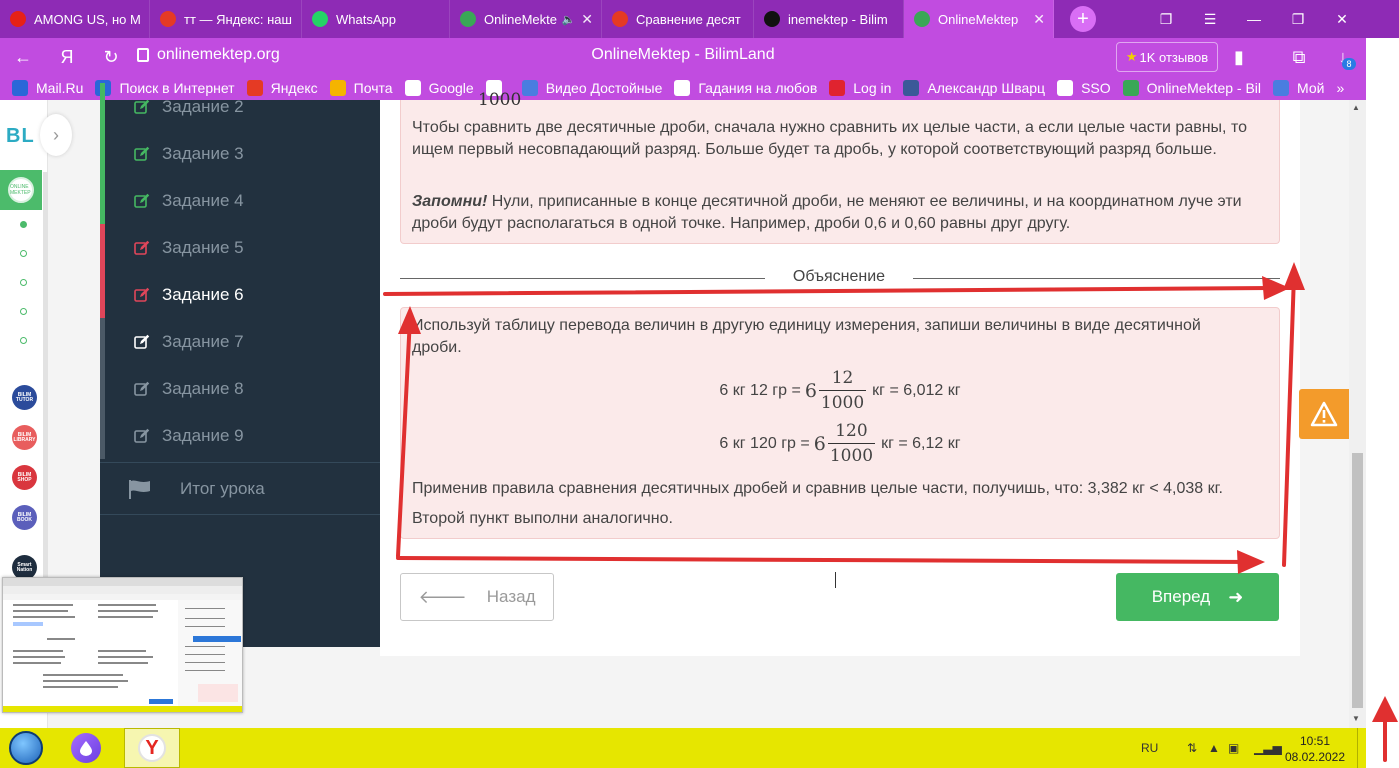  What do you see at coordinates (979, 19) in the screenshot?
I see `browser-tab: OnlineMektep ✕` at bounding box center [979, 19].